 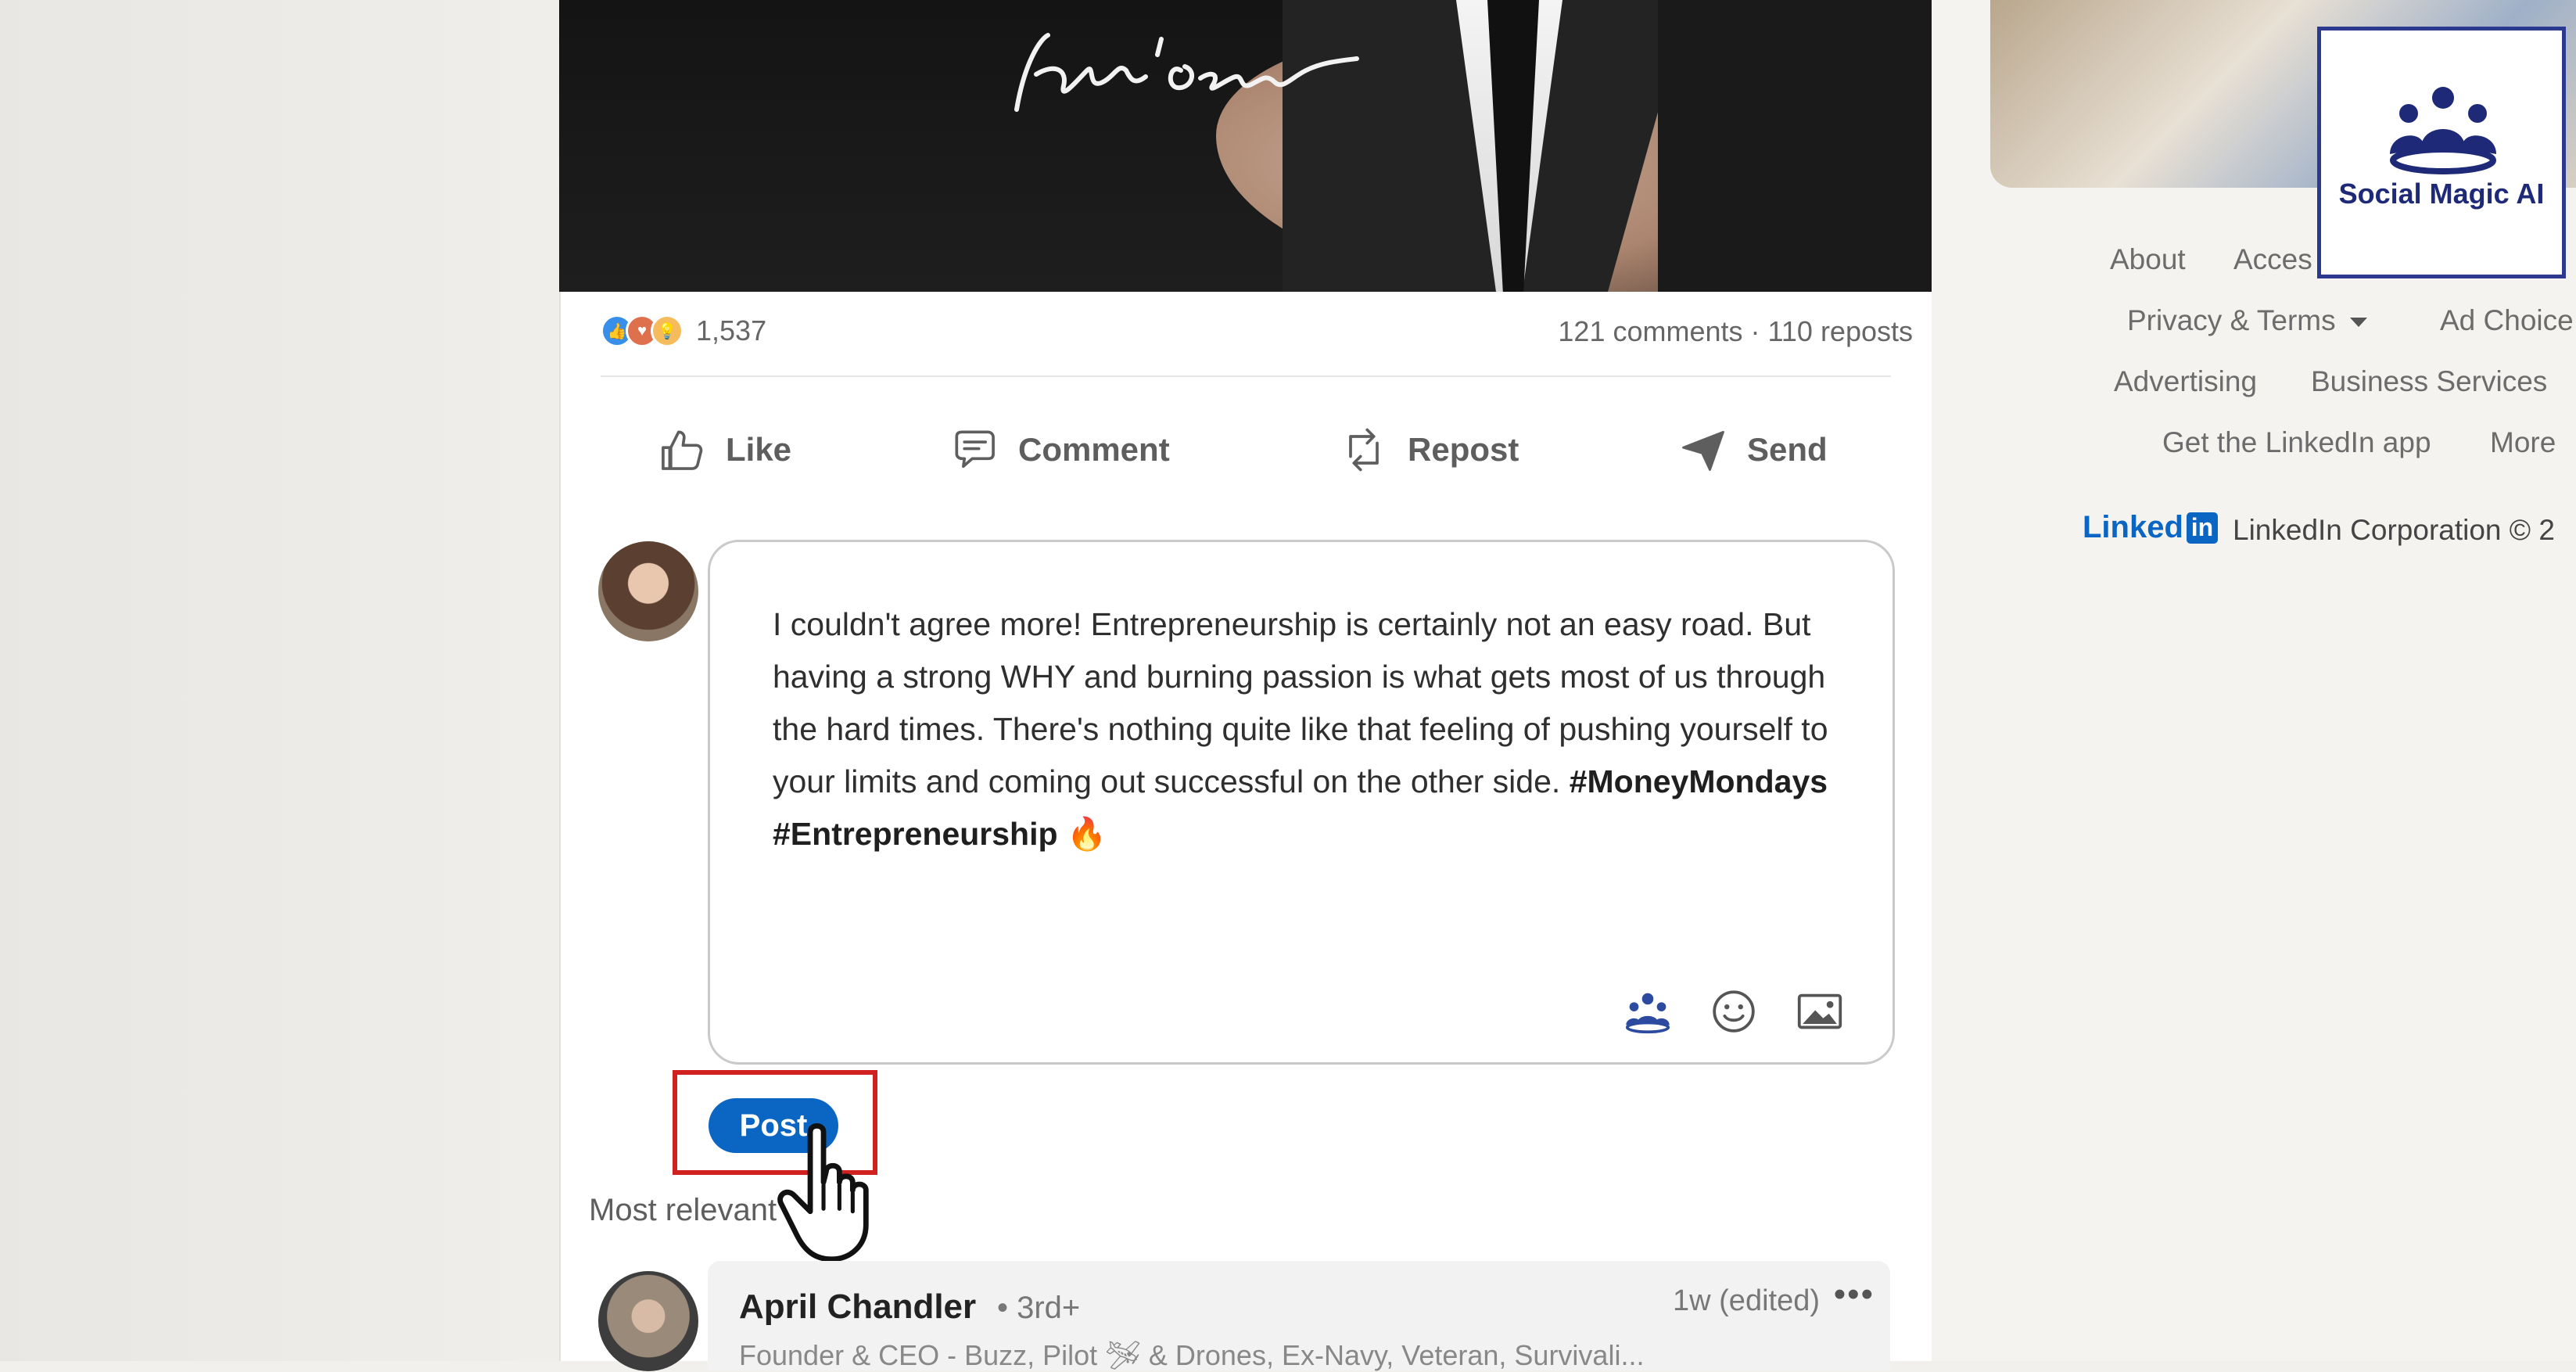 I want to click on send-button: Send, so click(x=1752, y=449).